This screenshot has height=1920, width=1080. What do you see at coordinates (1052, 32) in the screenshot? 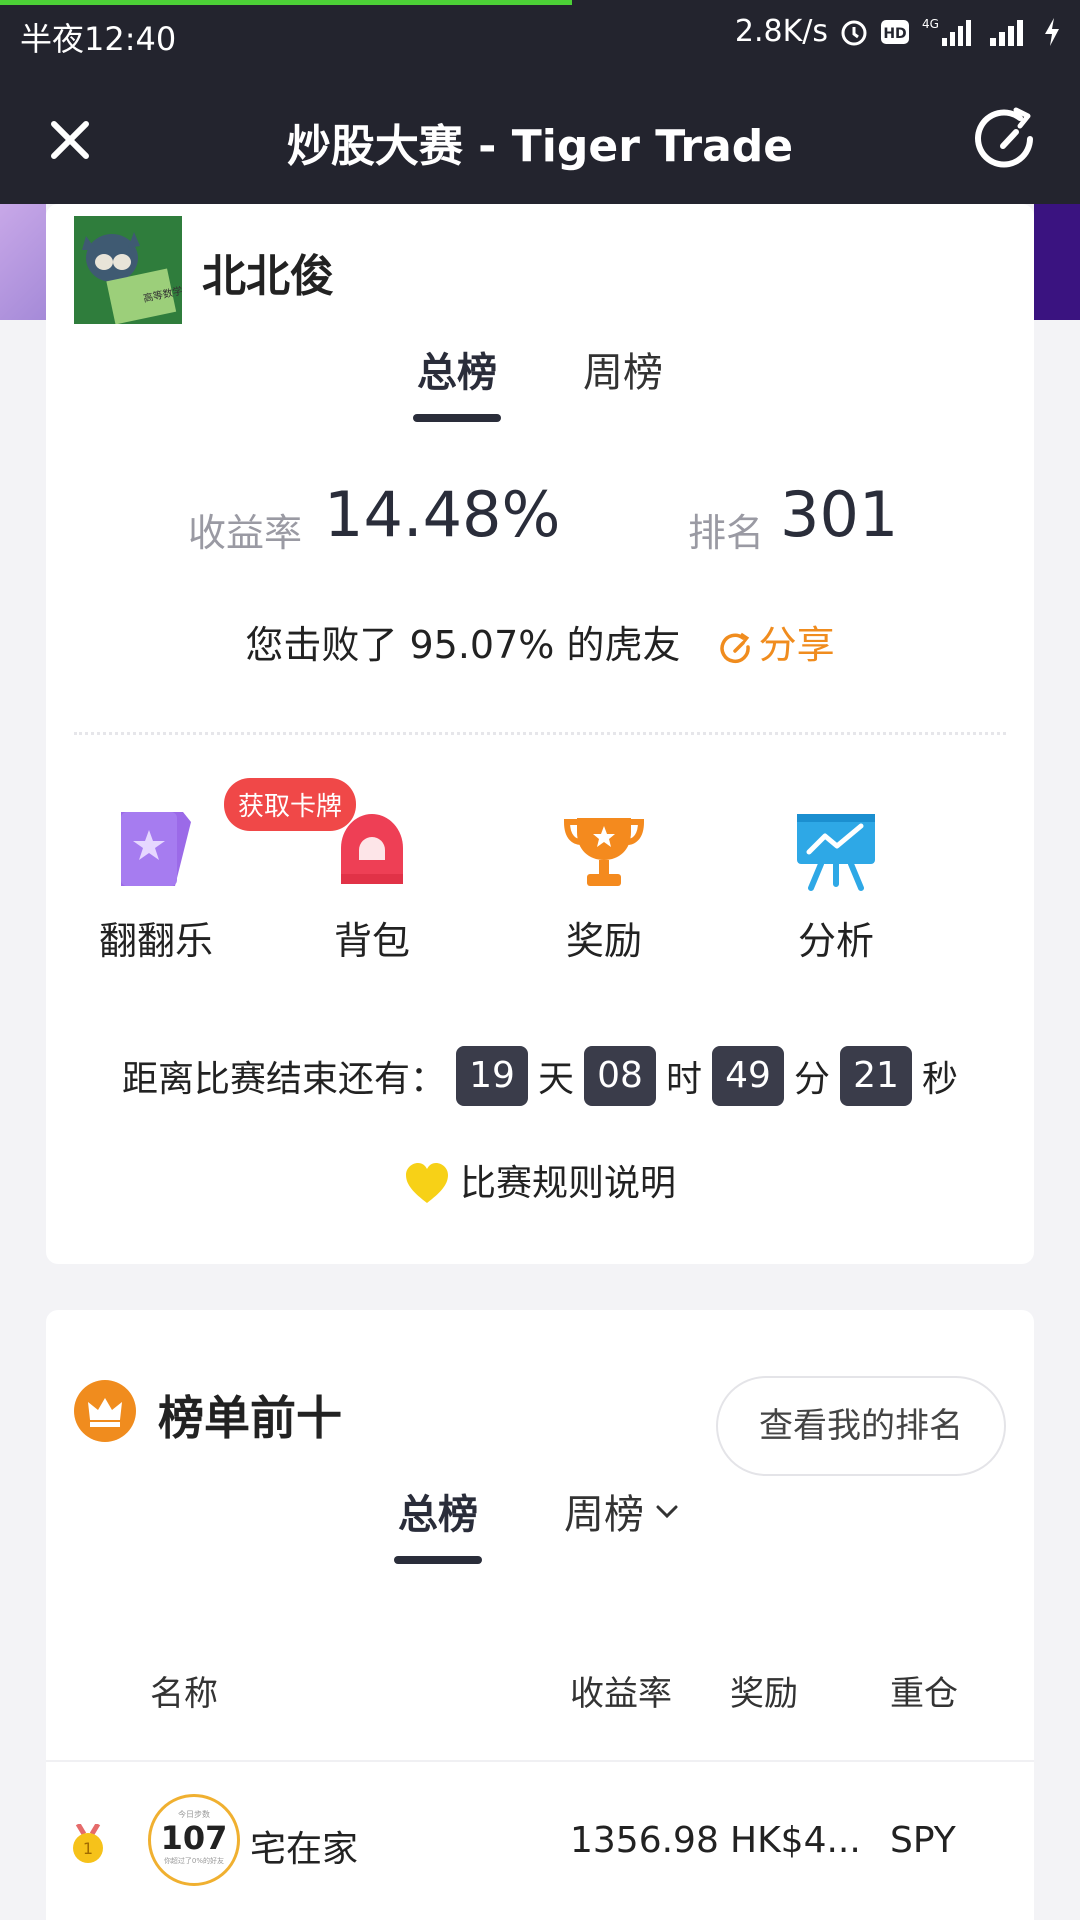
I see `charging-icon` at bounding box center [1052, 32].